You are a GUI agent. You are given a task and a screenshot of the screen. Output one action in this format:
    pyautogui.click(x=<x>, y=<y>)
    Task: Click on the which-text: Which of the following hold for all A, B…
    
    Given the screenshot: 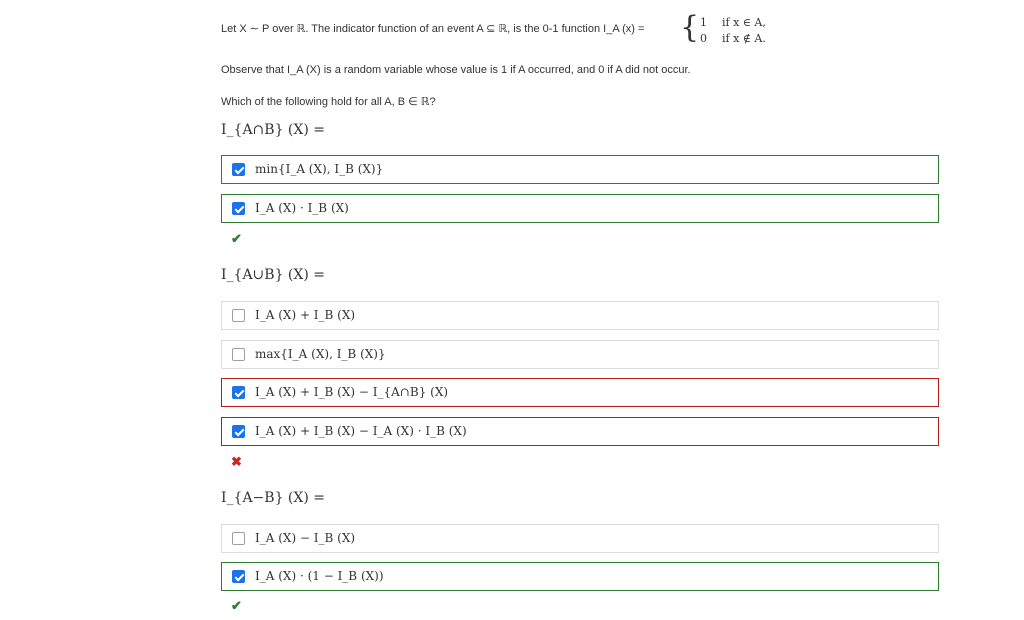 What is the action you would take?
    pyautogui.click(x=328, y=102)
    